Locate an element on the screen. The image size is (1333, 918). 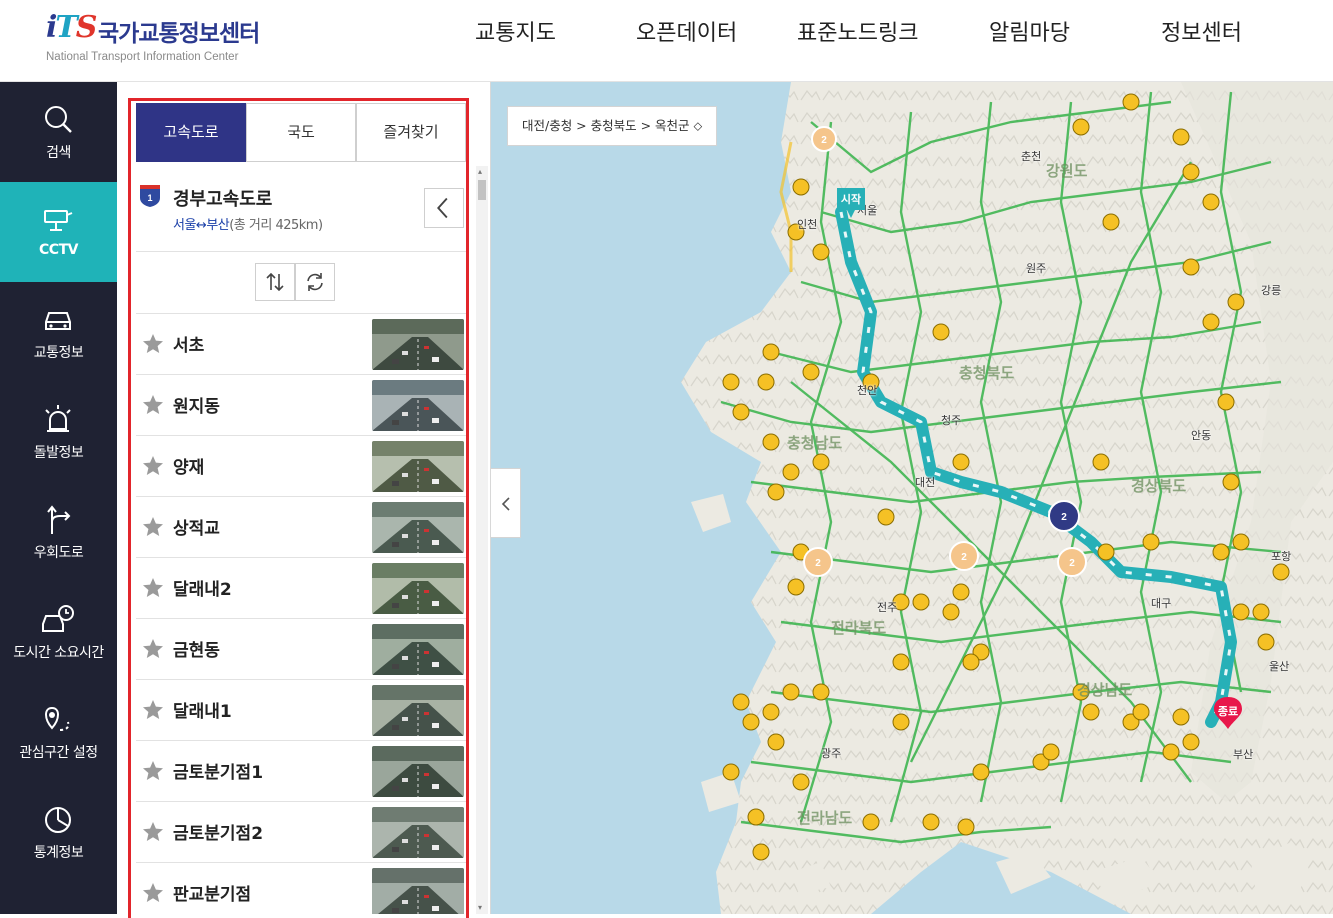
city-label: 천안 is located at coordinates (867, 390).